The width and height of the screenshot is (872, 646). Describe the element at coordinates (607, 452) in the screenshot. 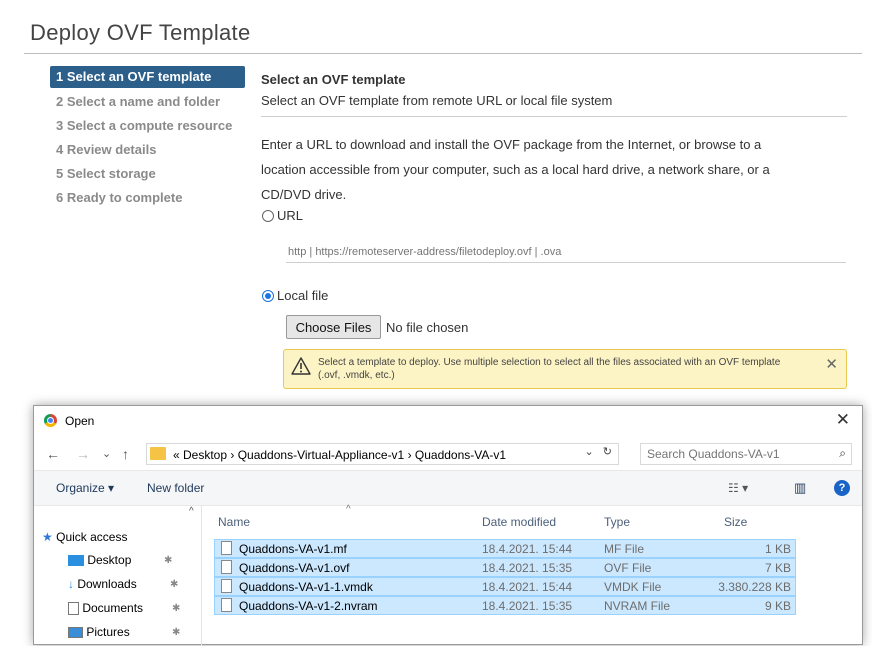

I see `refresh-icon: ↻` at that location.